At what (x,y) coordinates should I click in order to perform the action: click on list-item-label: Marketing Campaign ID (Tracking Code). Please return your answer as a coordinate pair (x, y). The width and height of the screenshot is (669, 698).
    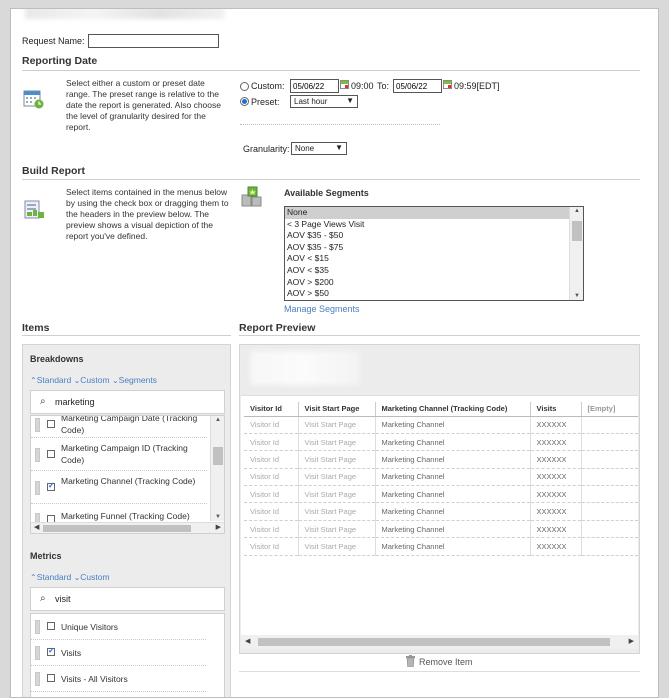
    Looking at the image, I should click on (124, 454).